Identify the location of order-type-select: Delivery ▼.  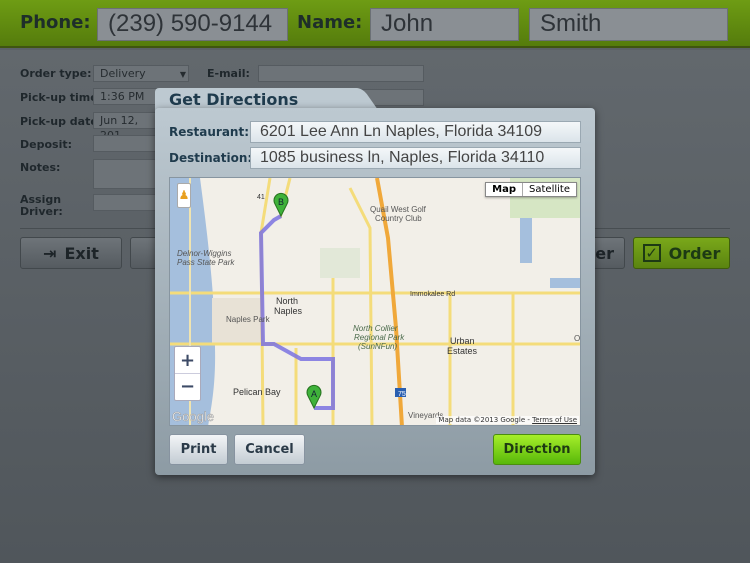
(141, 73).